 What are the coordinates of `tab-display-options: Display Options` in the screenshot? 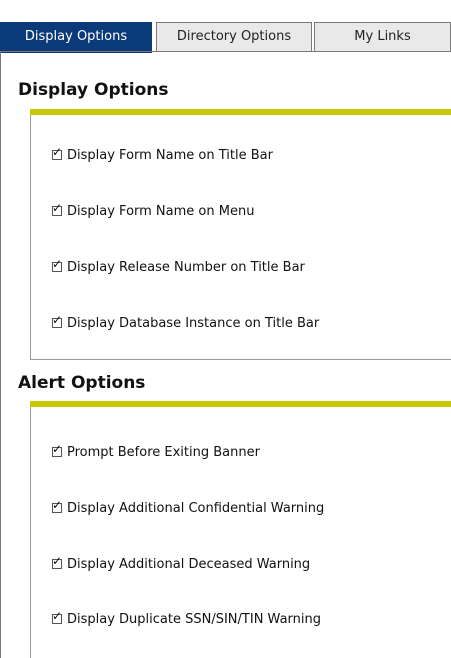 It's located at (76, 37).